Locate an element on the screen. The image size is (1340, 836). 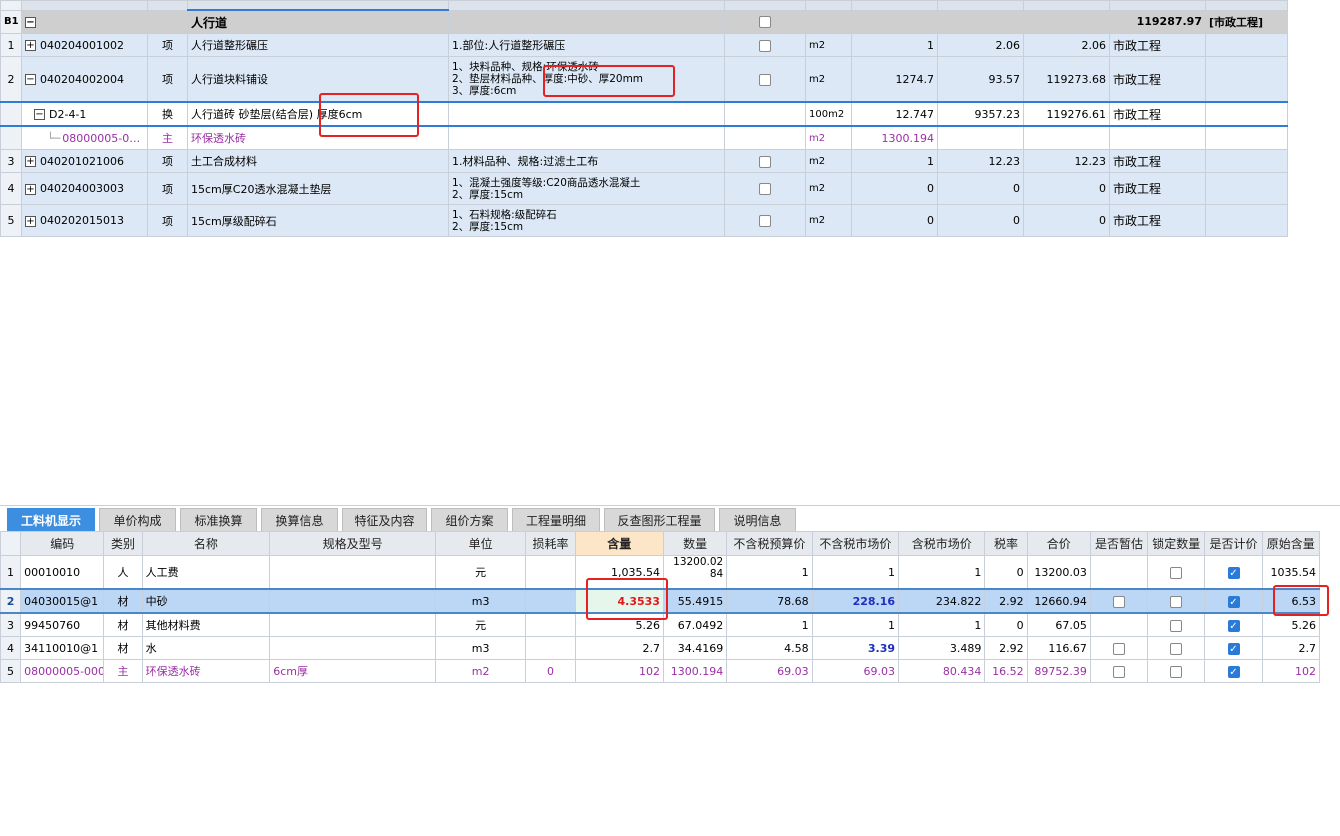
tab-pricing-scheme: 组价方案 is located at coordinates (469, 520).